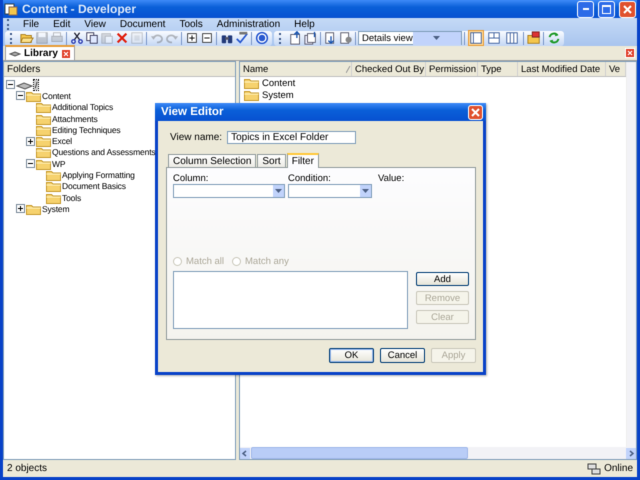 The height and width of the screenshot is (480, 640). What do you see at coordinates (31, 24) in the screenshot?
I see `menu-item: File` at bounding box center [31, 24].